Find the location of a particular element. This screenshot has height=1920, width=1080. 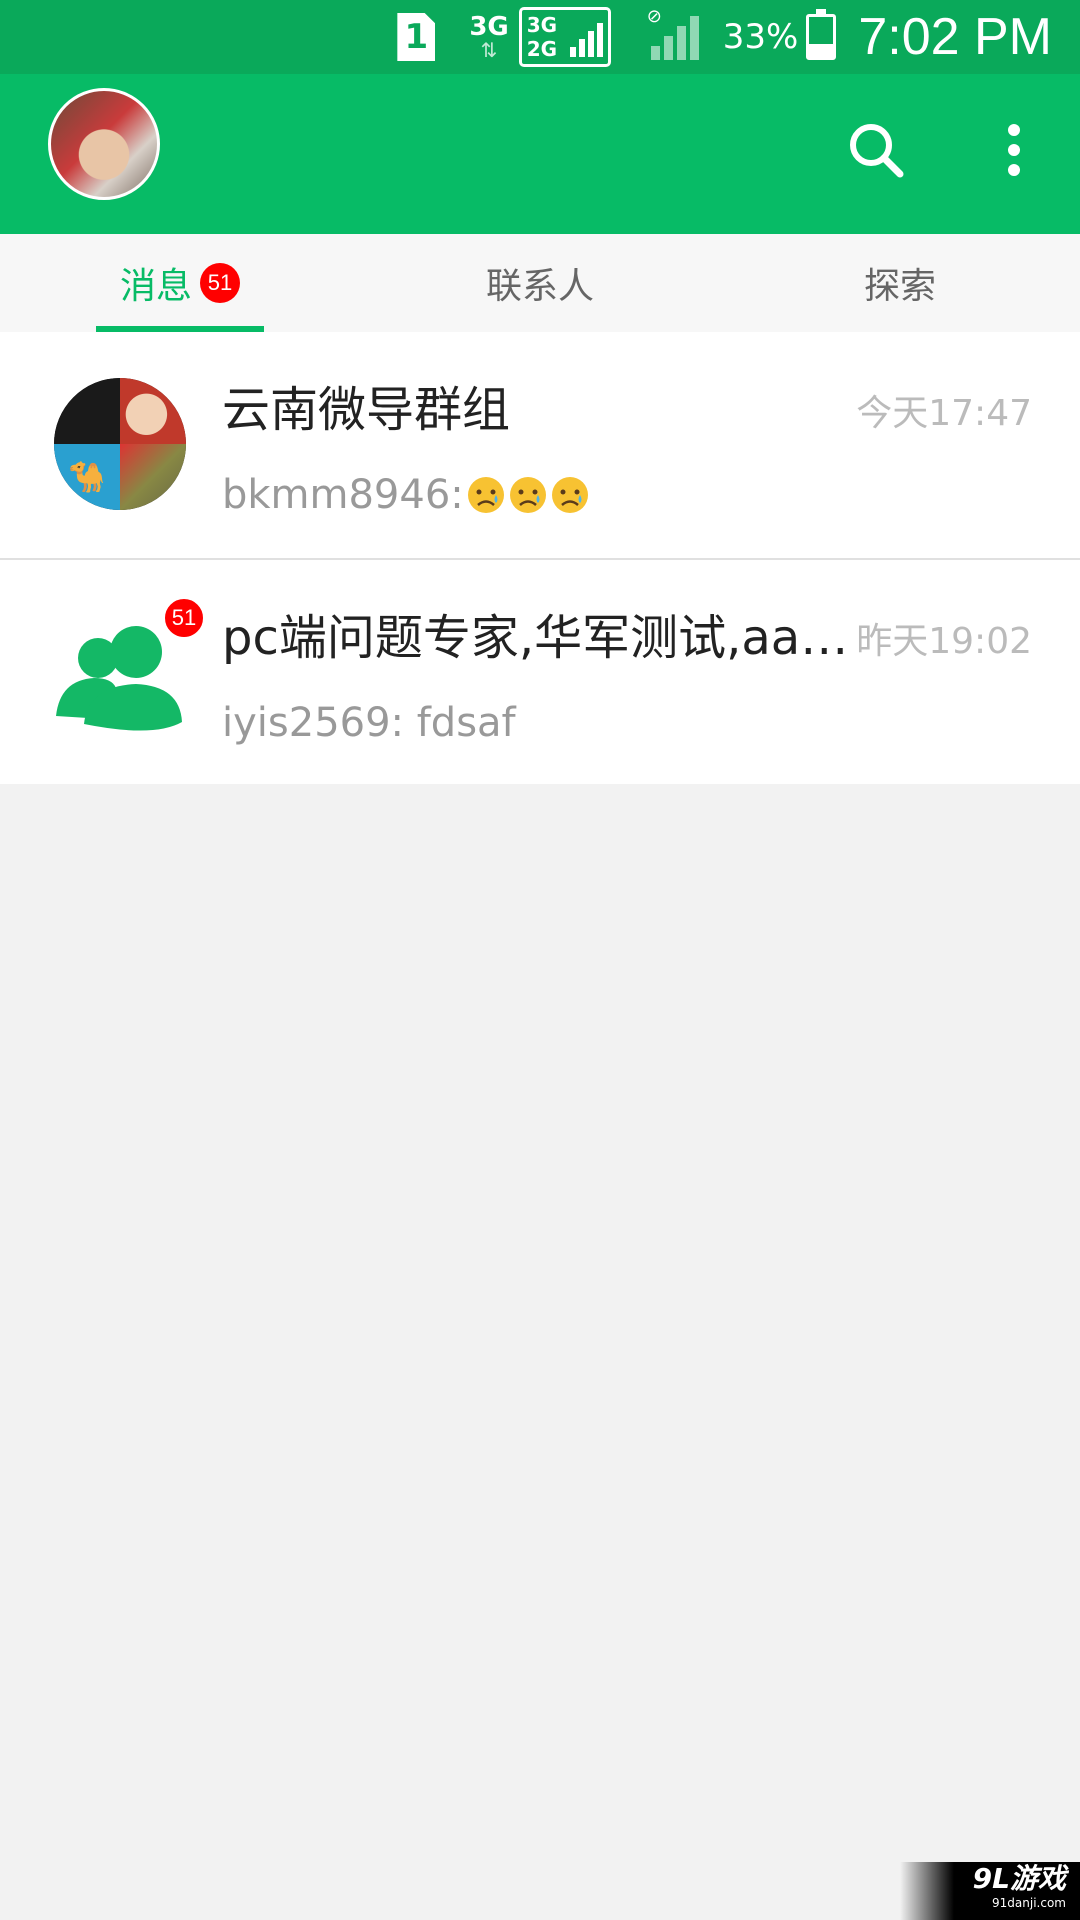

conversation-time: 今天17:47 is located at coordinates (944, 413).